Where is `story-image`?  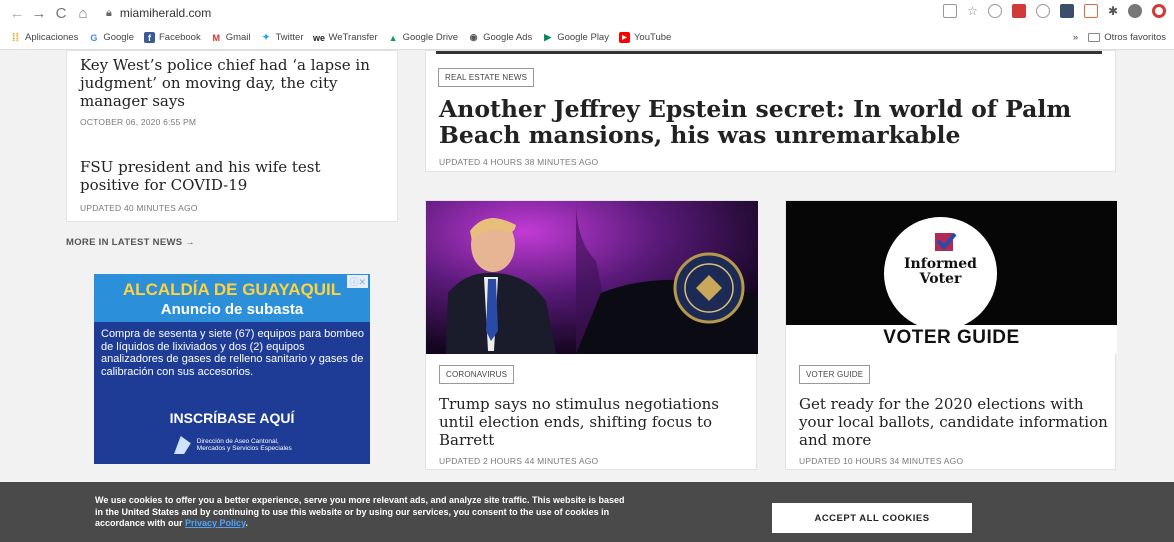 story-image is located at coordinates (592, 277).